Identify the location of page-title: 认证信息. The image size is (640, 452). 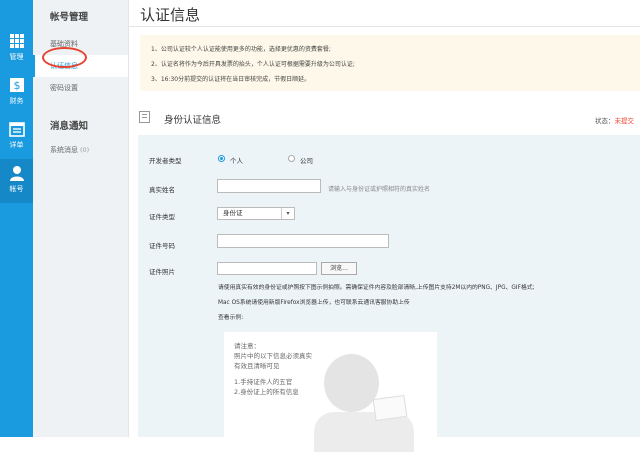
(170, 15).